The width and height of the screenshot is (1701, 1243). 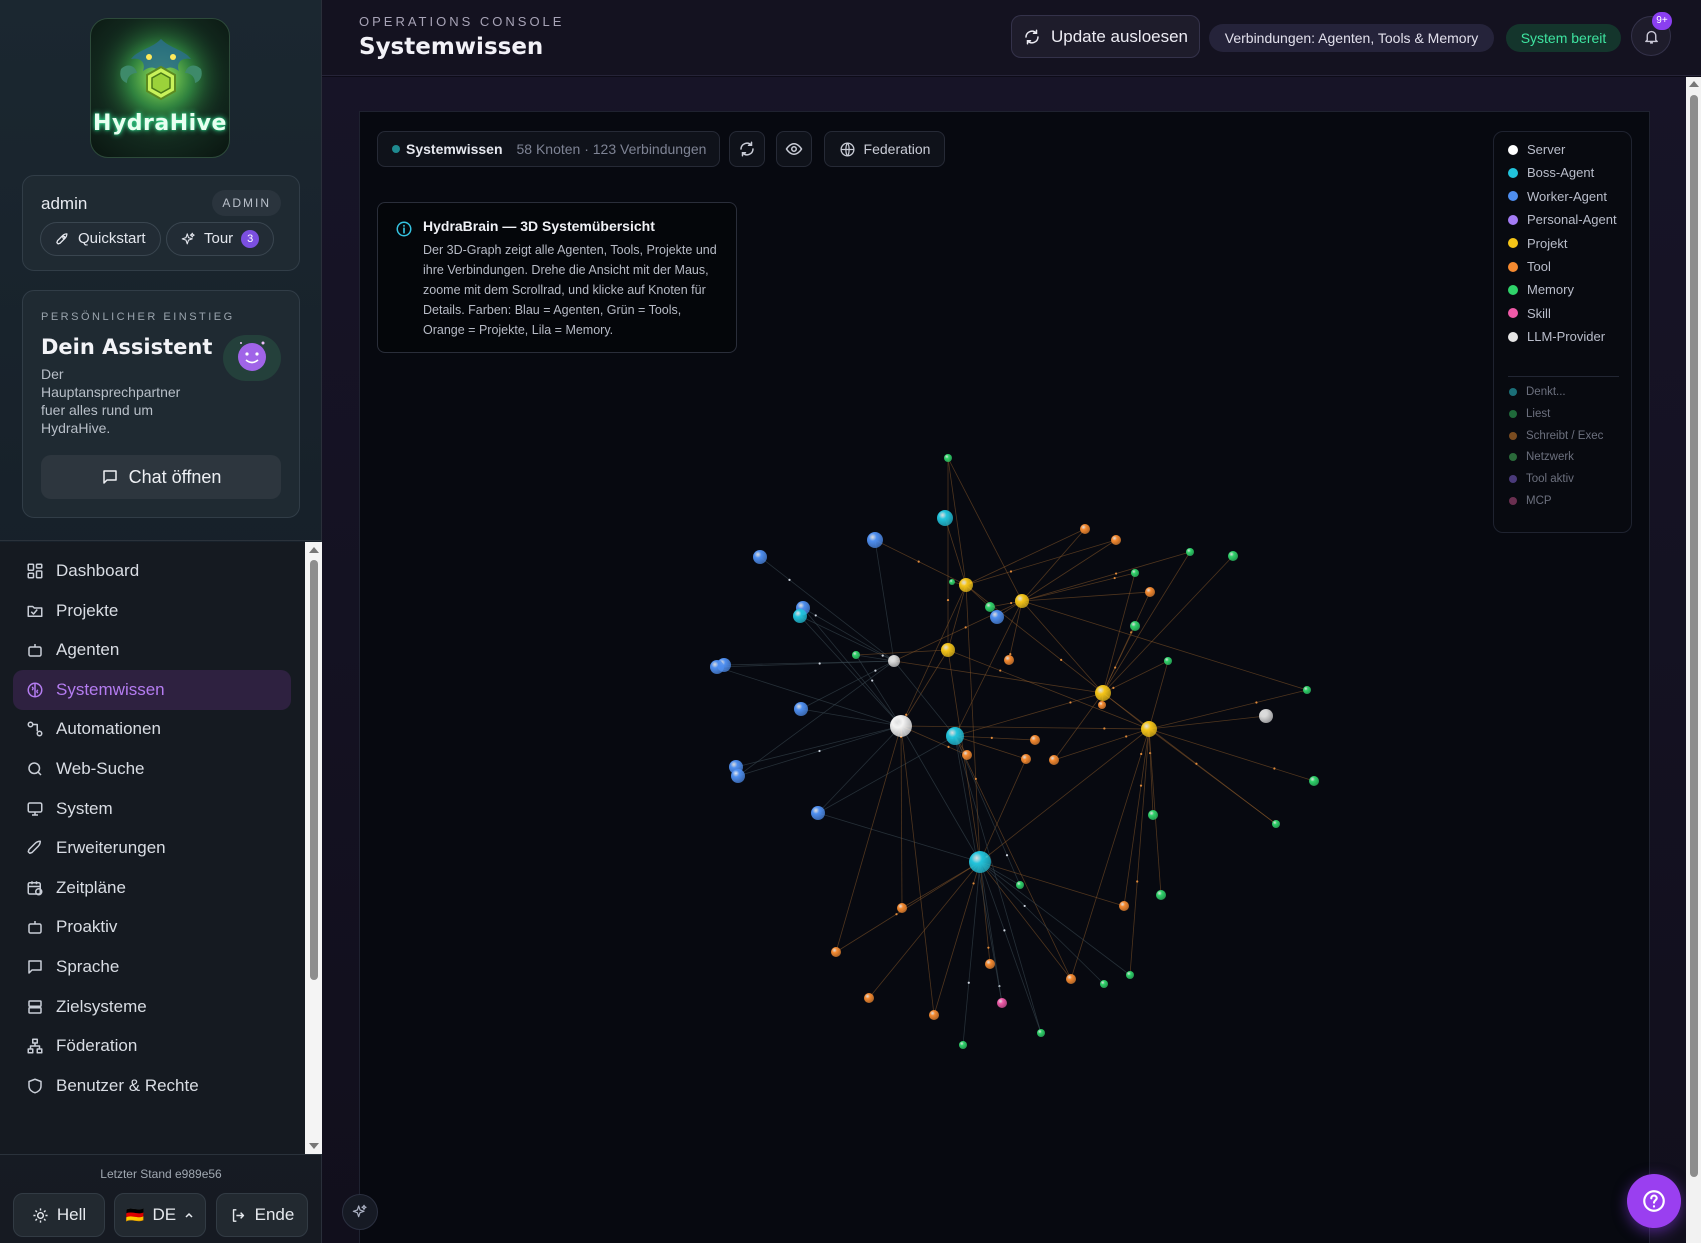 I want to click on legend-label: Personal-Agent, so click(x=1572, y=220).